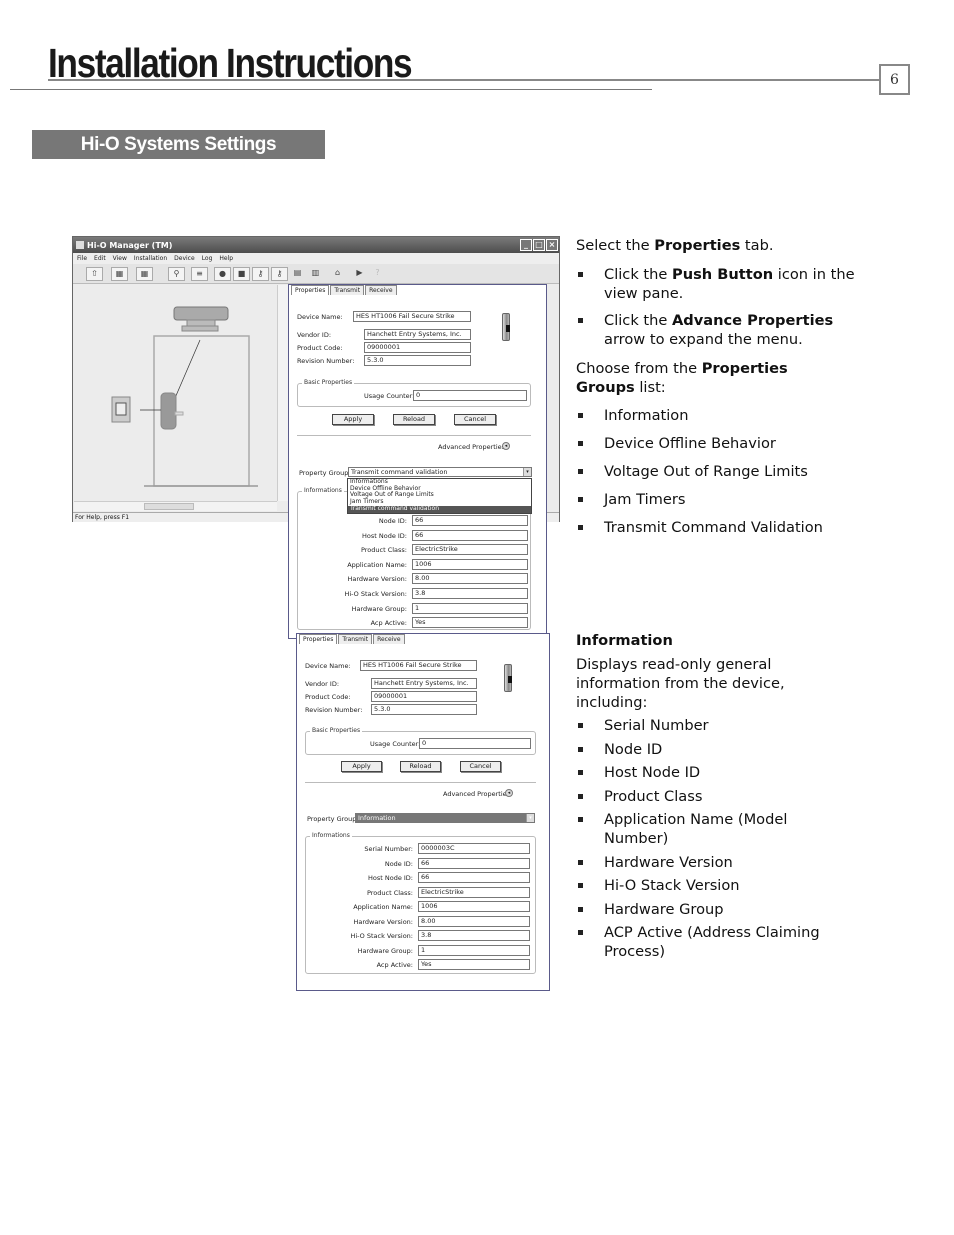 The image size is (954, 1235). I want to click on info-field-label: Hardware Group:, so click(379, 608).